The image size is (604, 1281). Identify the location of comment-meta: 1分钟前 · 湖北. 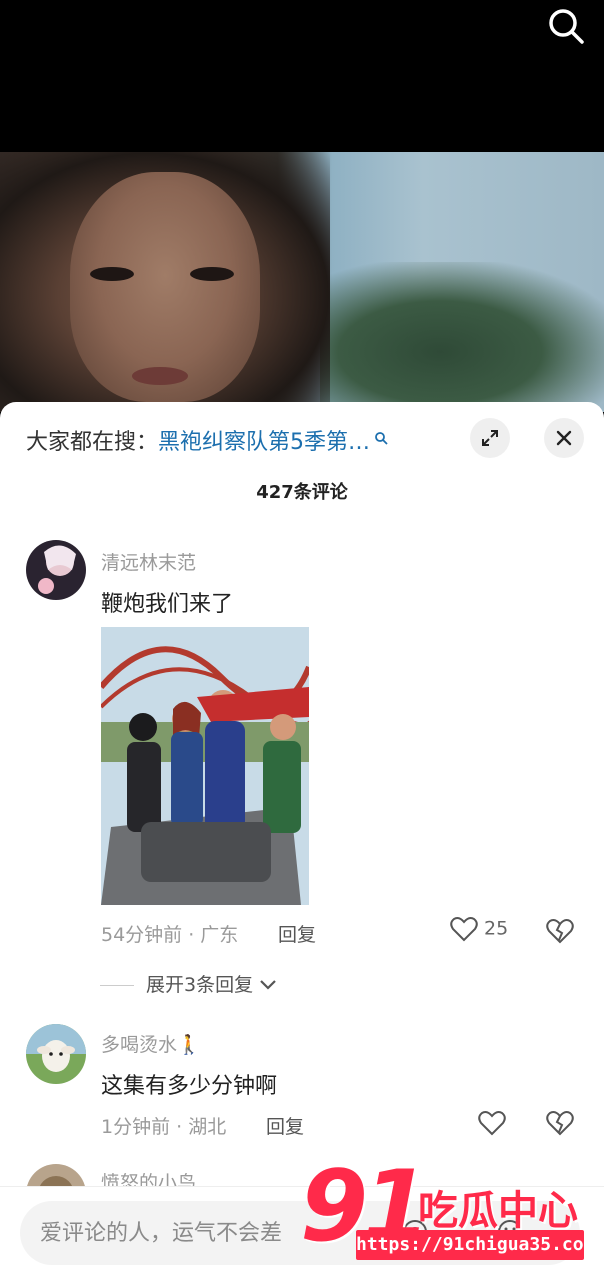
(164, 1127).